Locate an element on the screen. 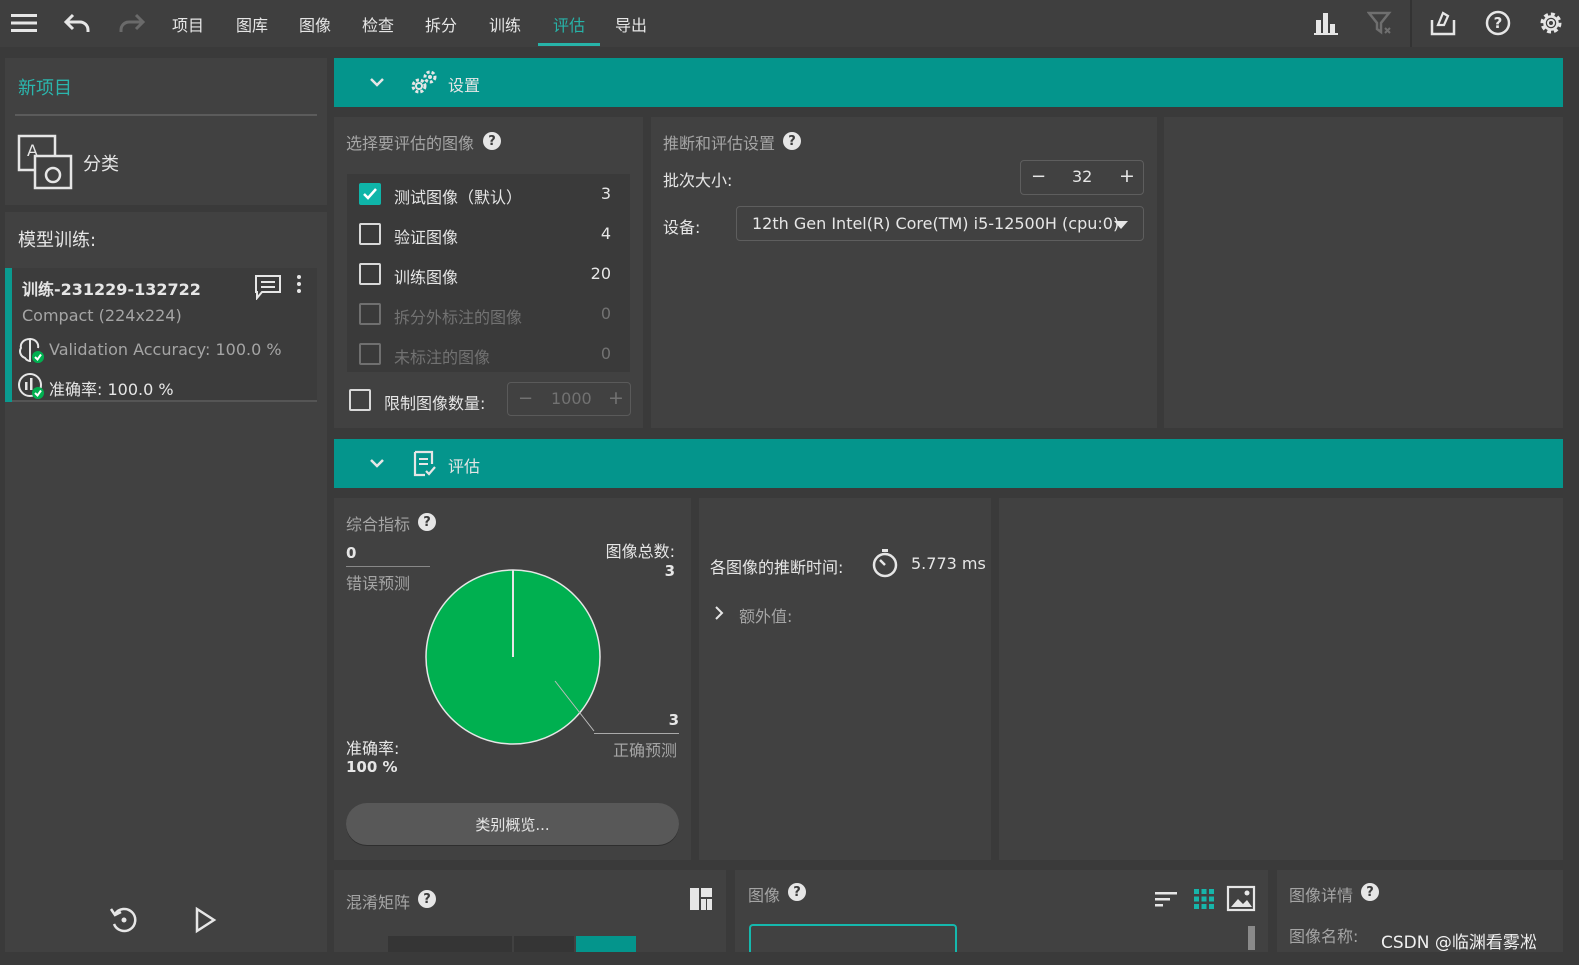 This screenshot has height=965, width=1579. image-set-label: 拆分外标注的图像 is located at coordinates (458, 317).